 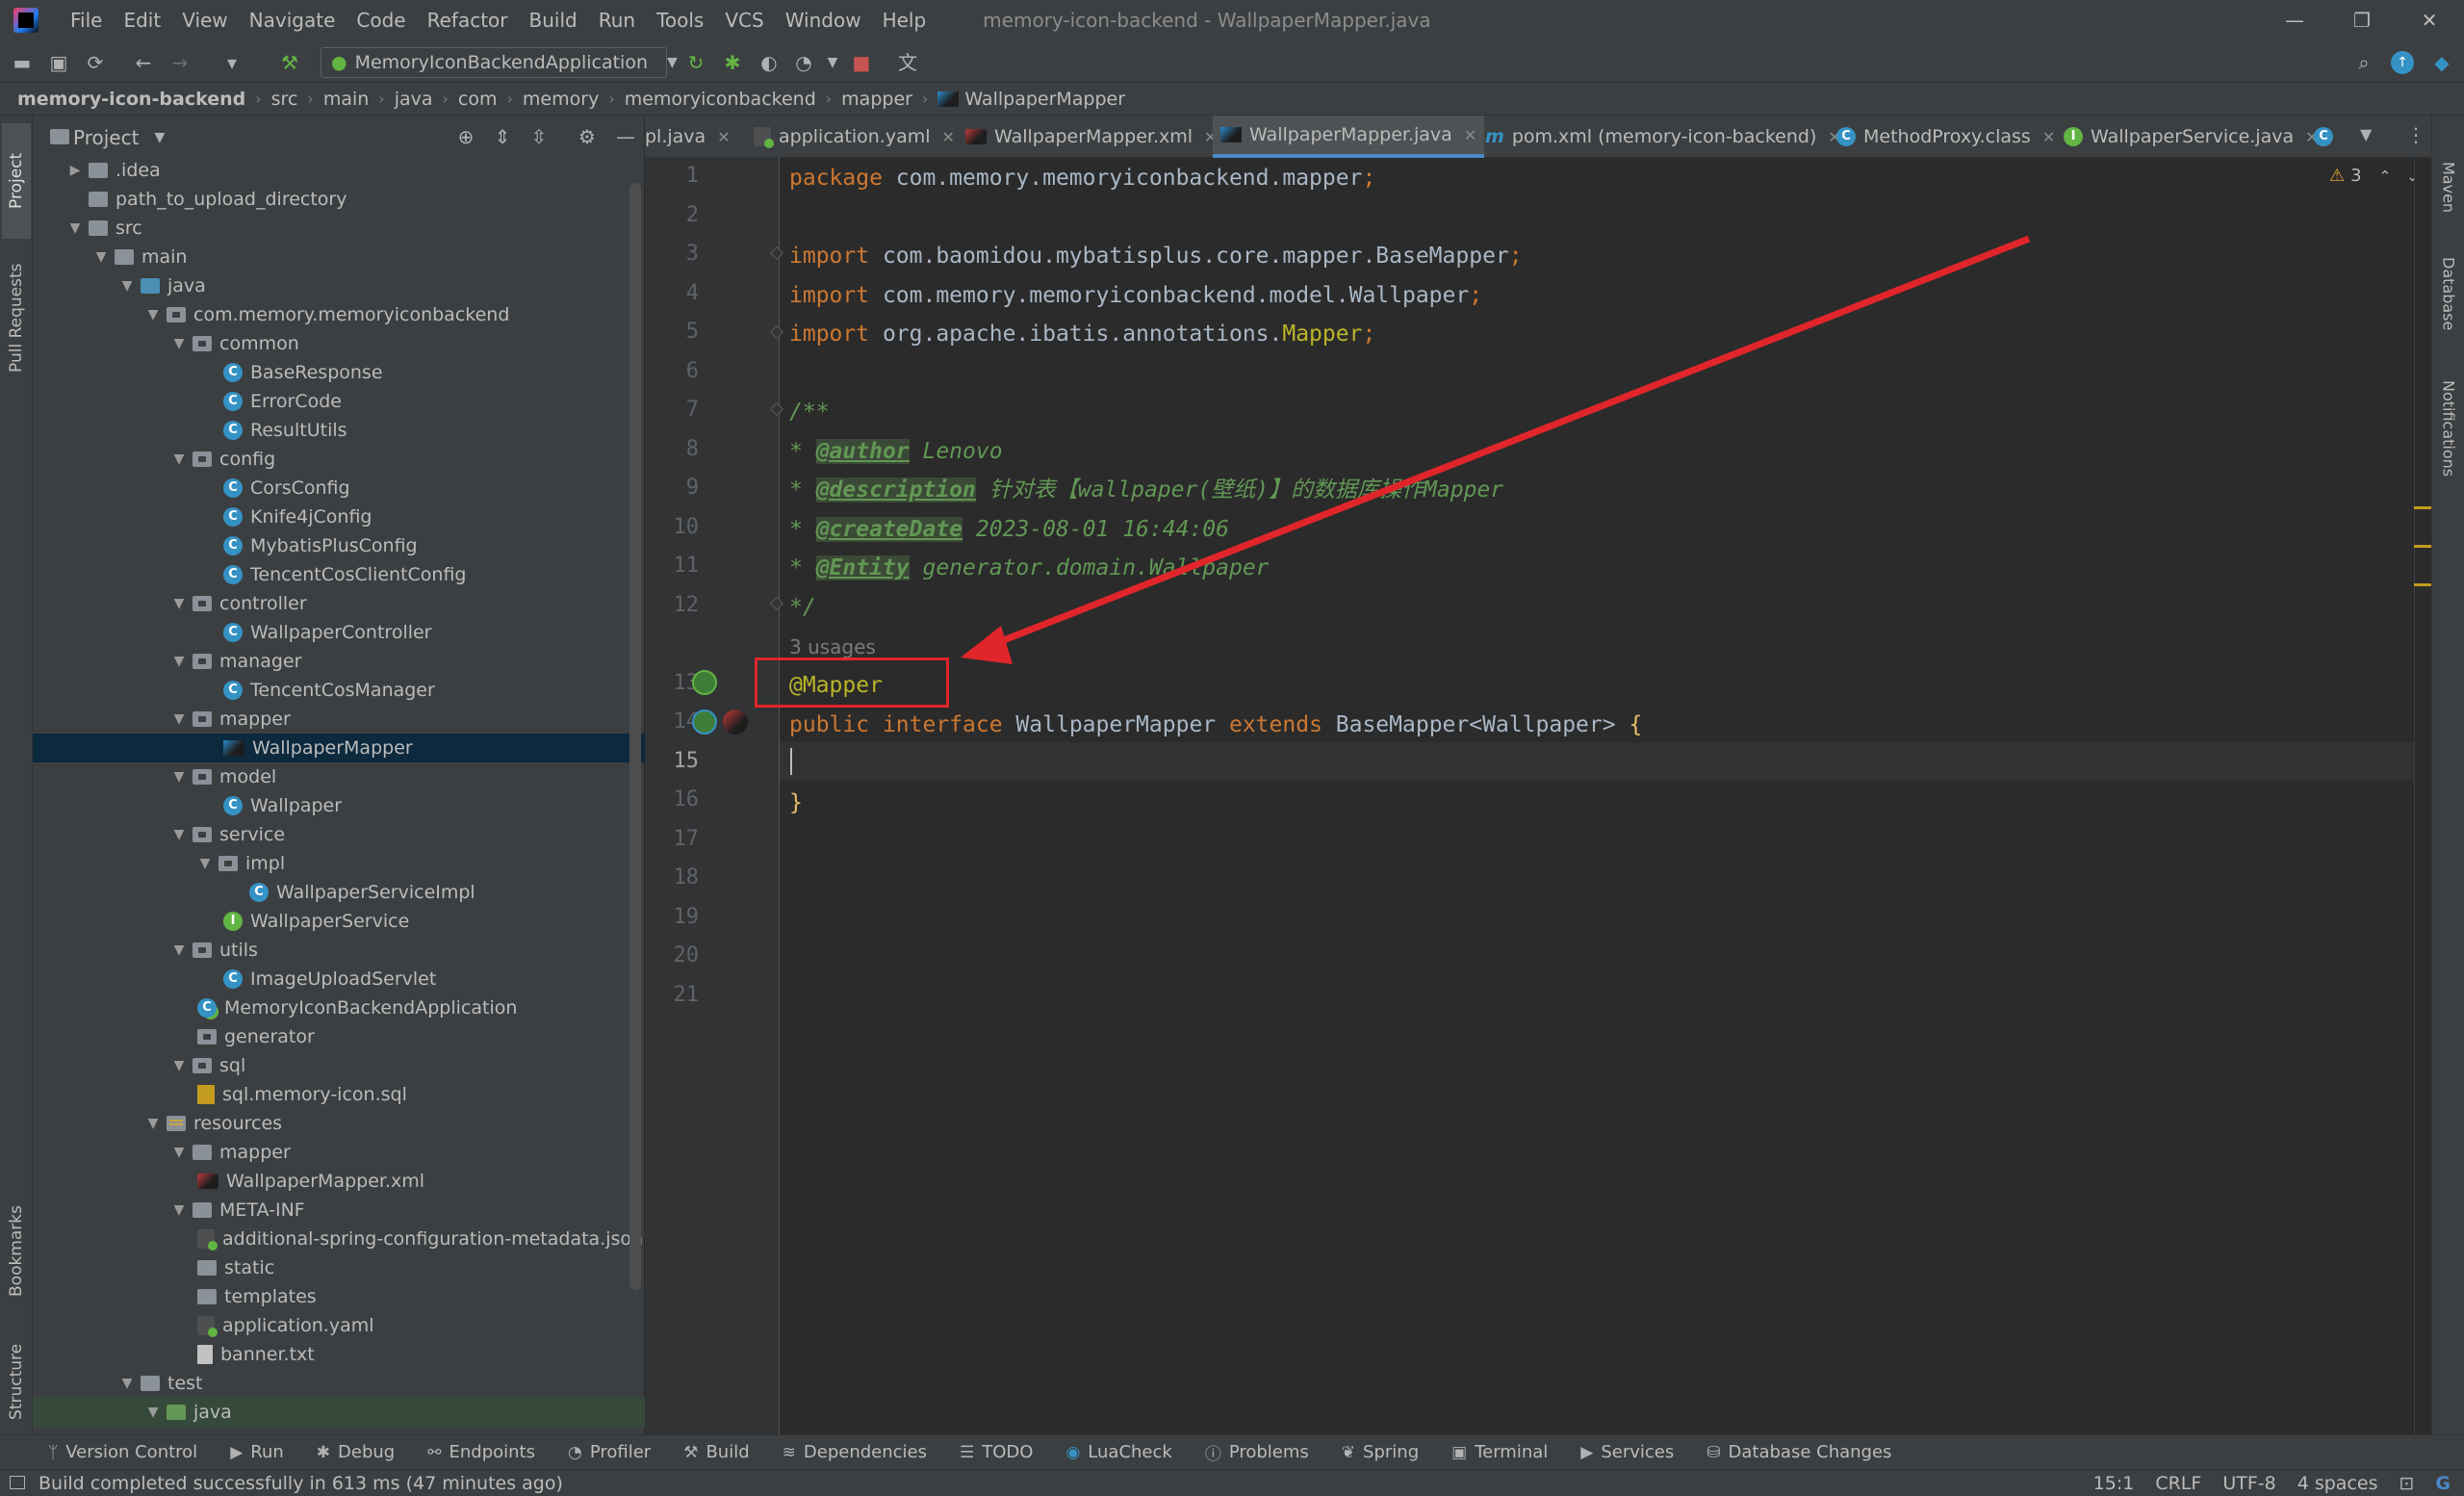 What do you see at coordinates (561, 99) in the screenshot?
I see `breadcrumb-memory: memory` at bounding box center [561, 99].